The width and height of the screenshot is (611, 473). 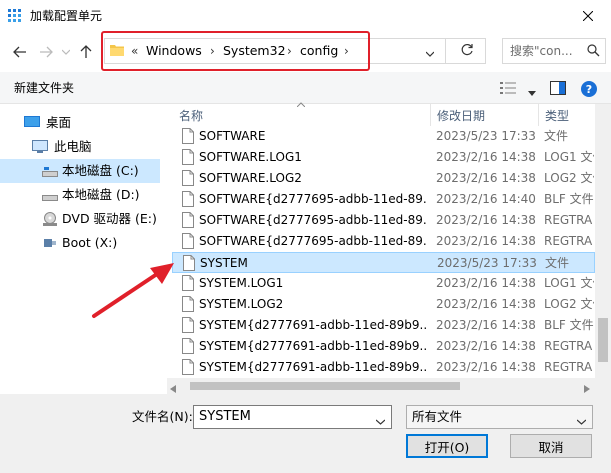 I want to click on arrow-up-icon, so click(x=86, y=51).